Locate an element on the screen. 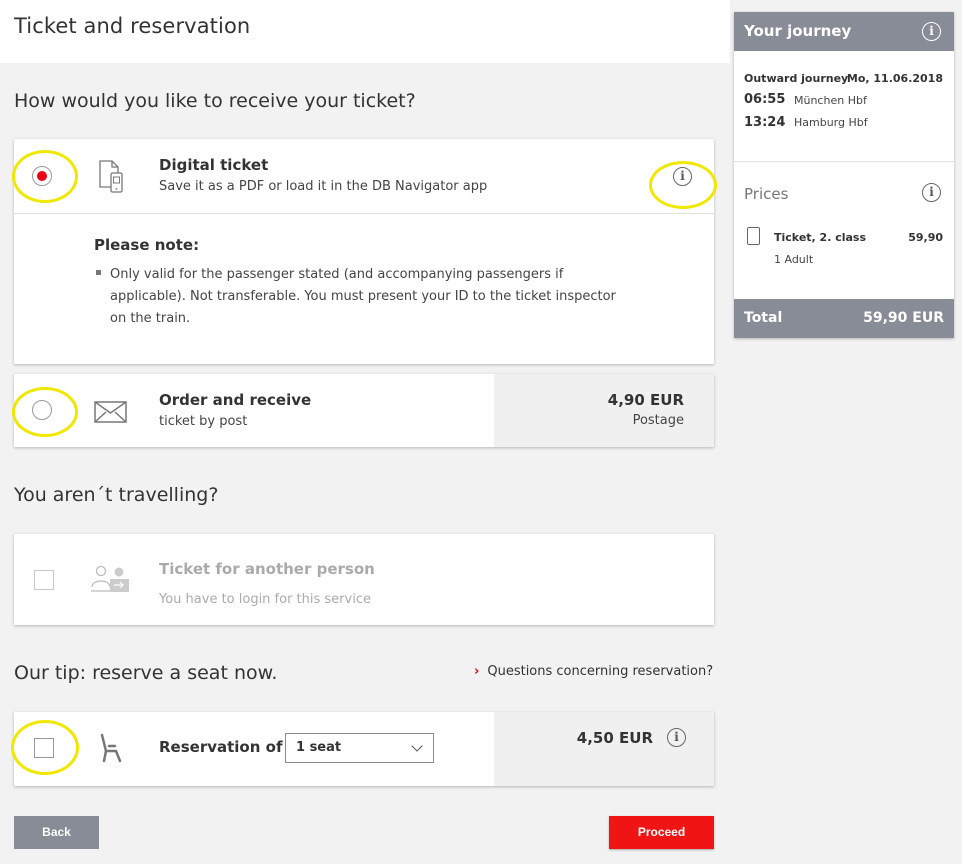 The width and height of the screenshot is (962, 864). reservation-price-panel is located at coordinates (604, 749).